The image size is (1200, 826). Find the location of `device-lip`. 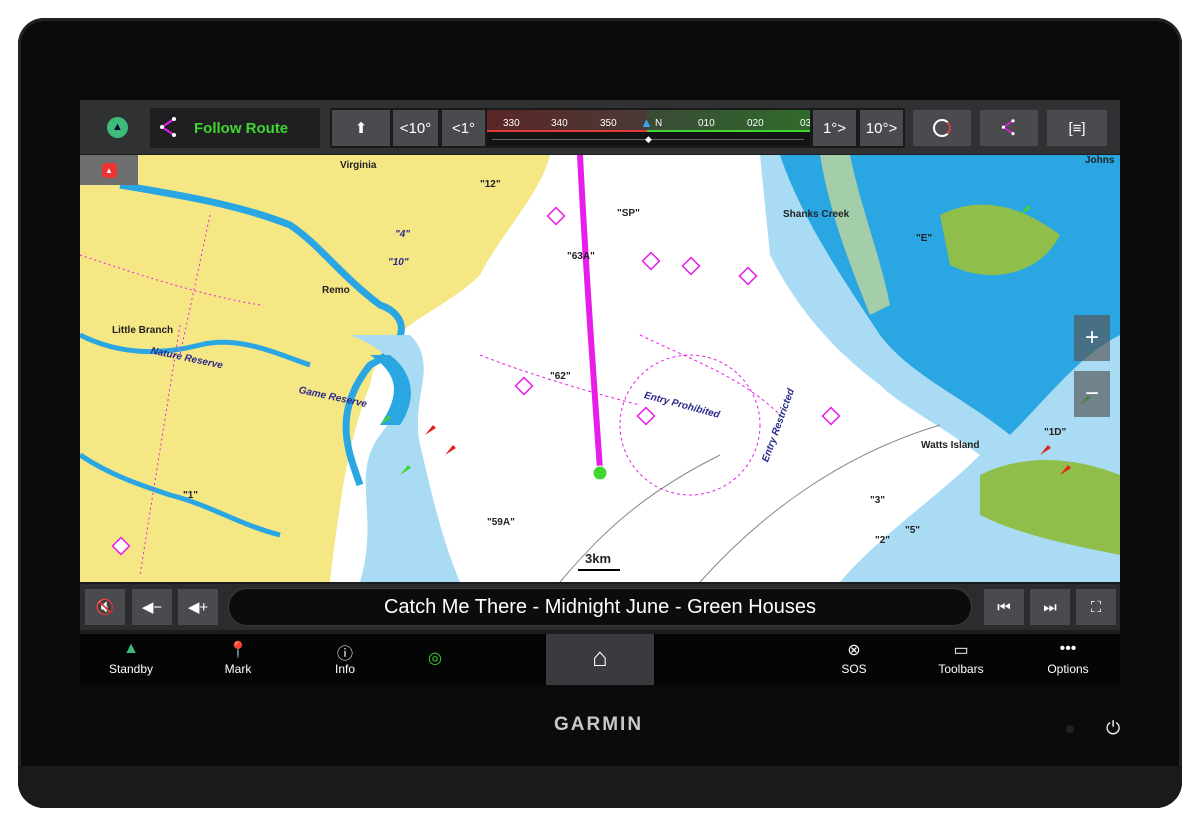

device-lip is located at coordinates (600, 787).